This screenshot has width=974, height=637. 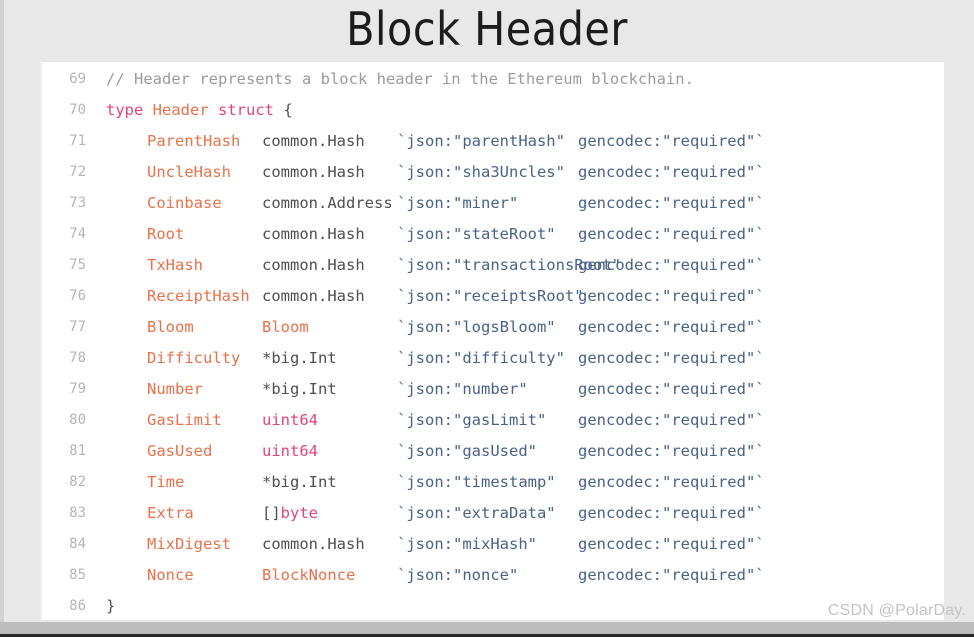 What do you see at coordinates (77, 172) in the screenshot?
I see `line-number: 72` at bounding box center [77, 172].